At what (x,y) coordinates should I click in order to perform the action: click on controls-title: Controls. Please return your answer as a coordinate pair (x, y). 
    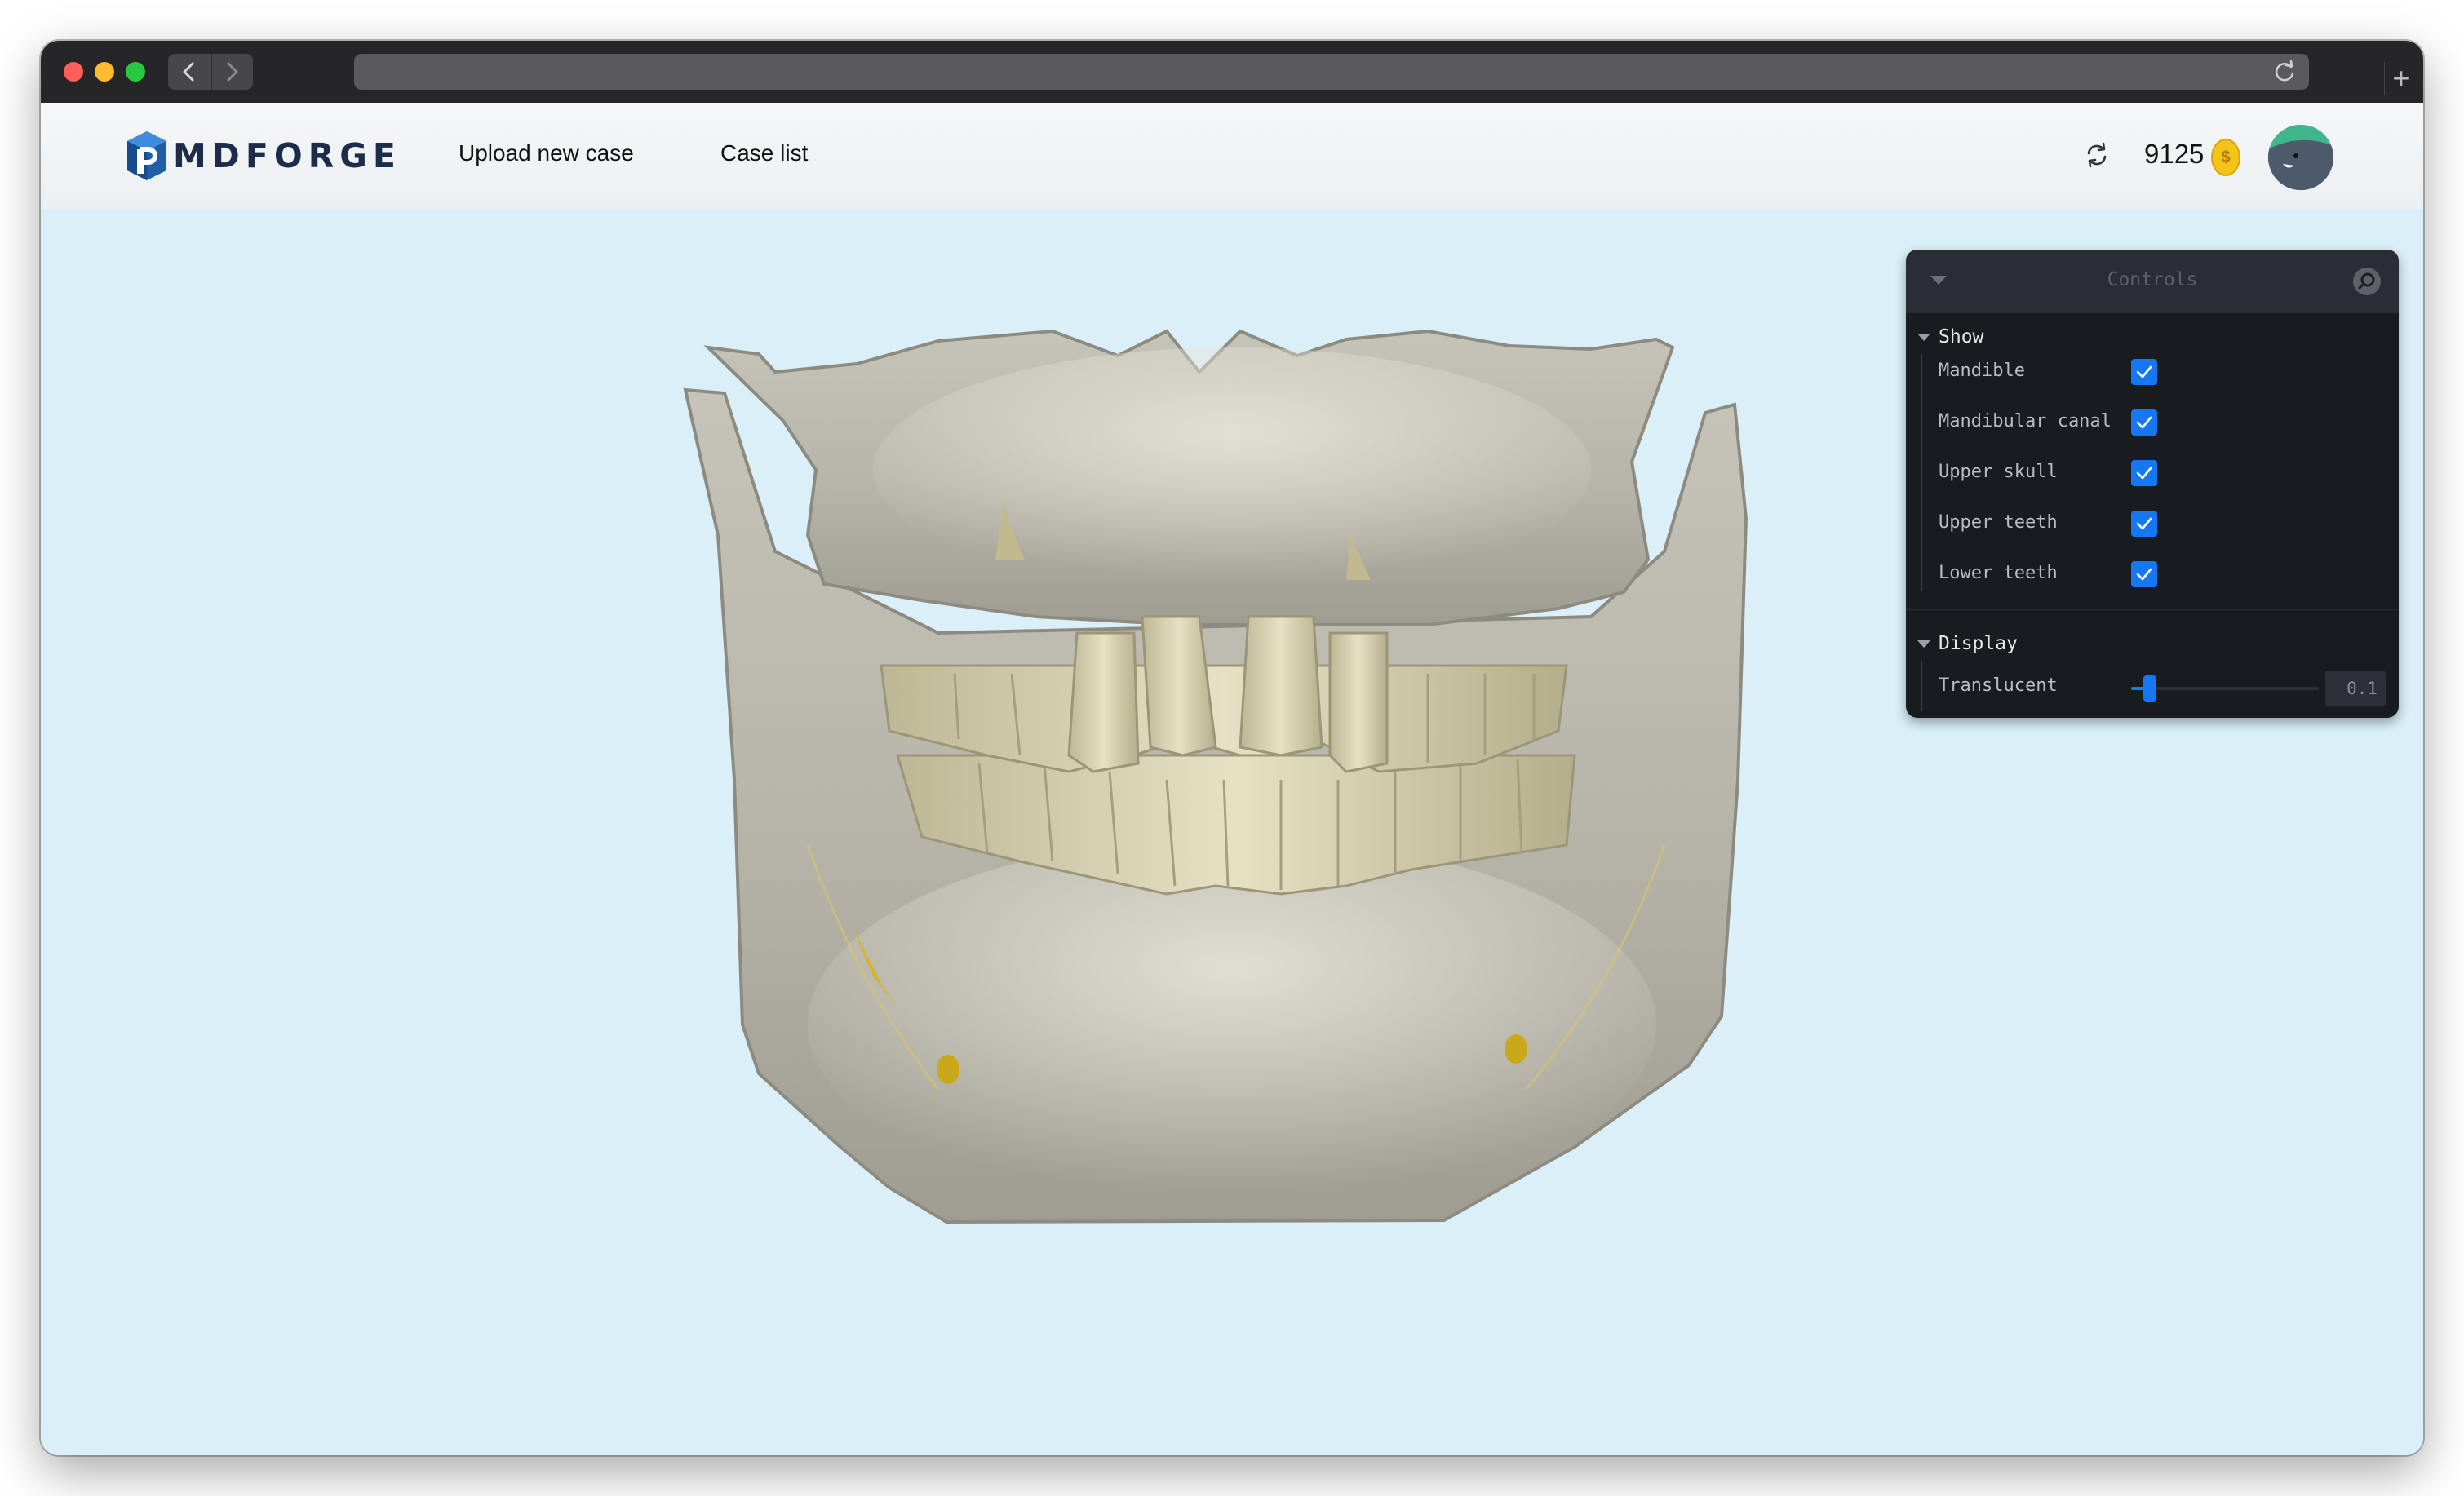
    Looking at the image, I should click on (2152, 279).